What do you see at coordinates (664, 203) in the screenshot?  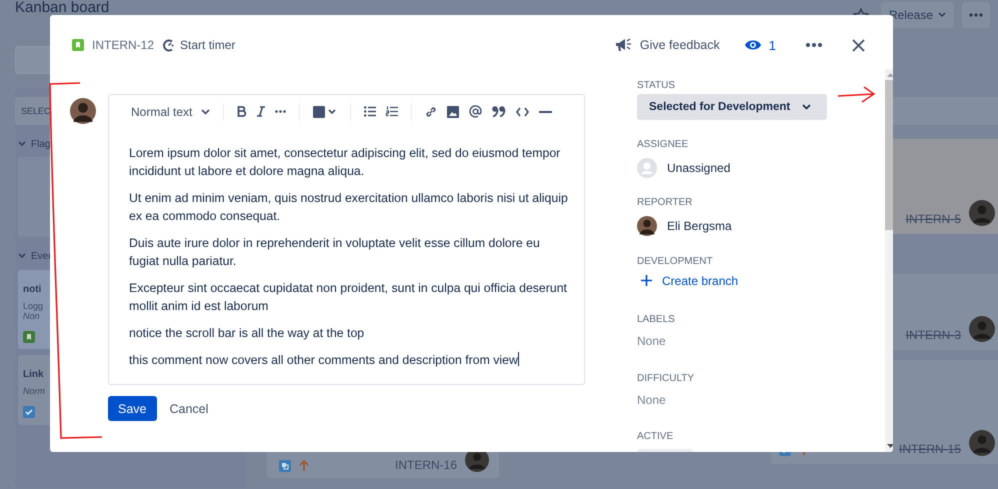 I see `field-label: REPORTER` at bounding box center [664, 203].